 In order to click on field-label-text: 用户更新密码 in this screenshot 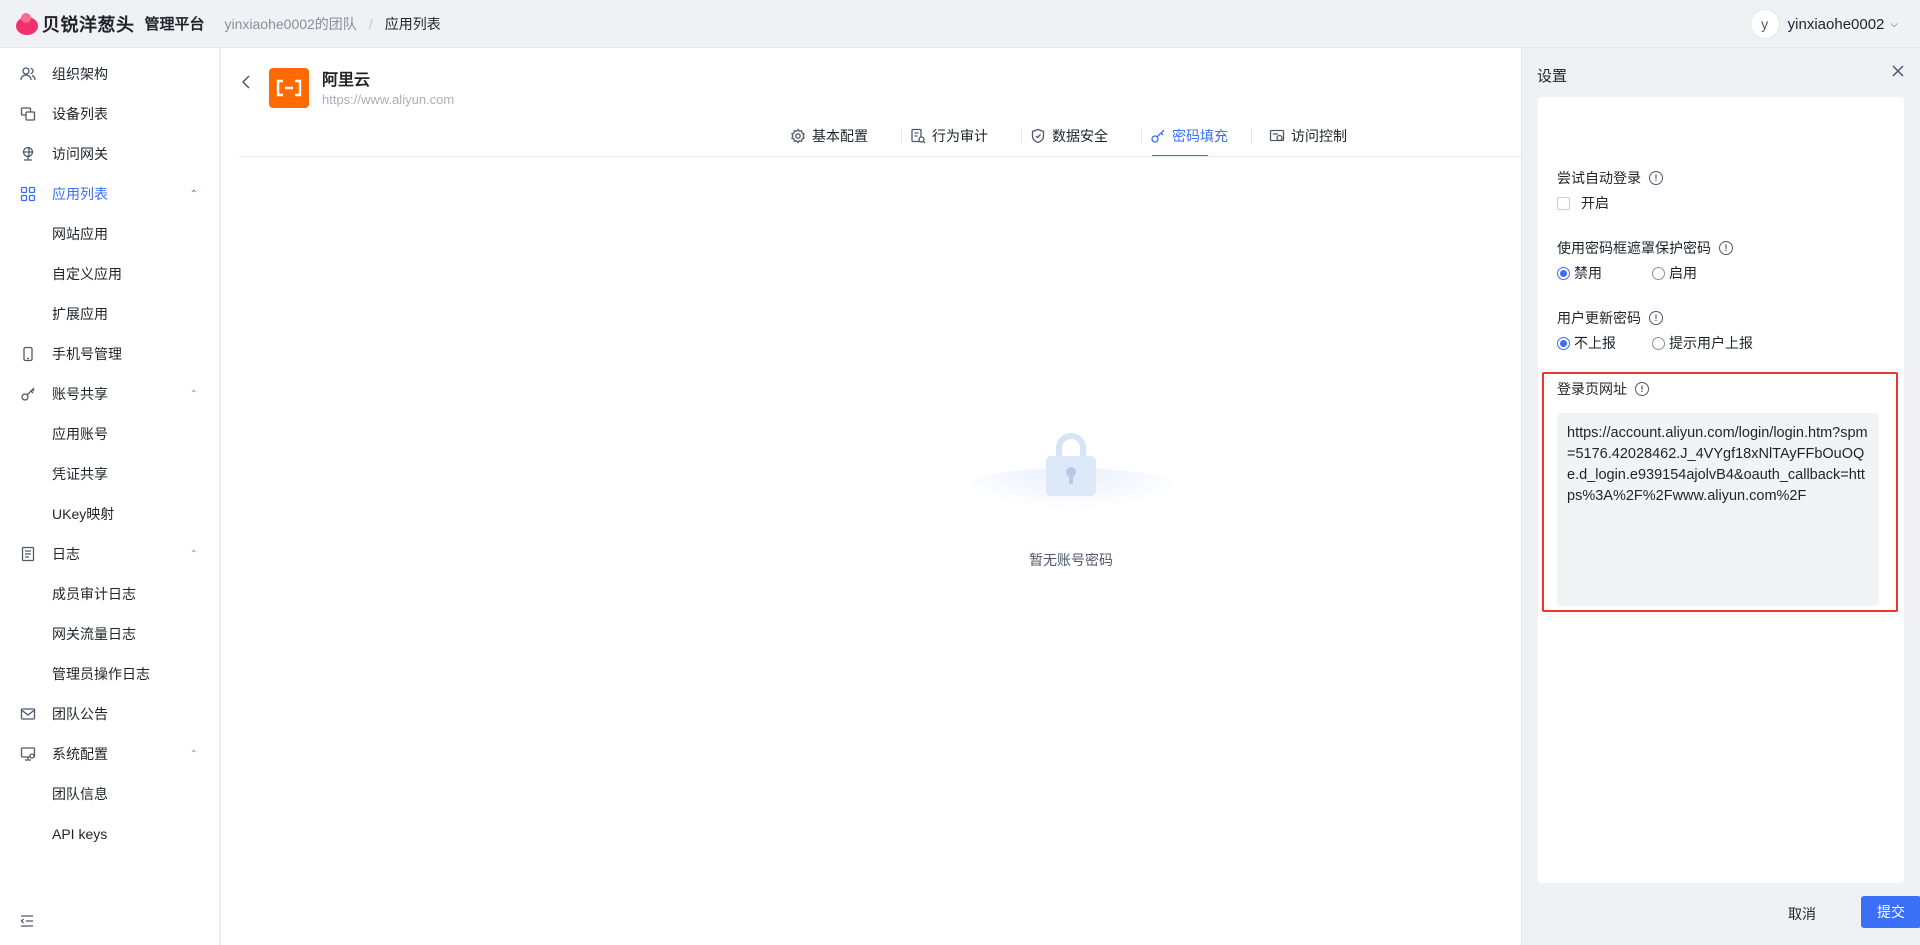, I will do `click(1599, 318)`.